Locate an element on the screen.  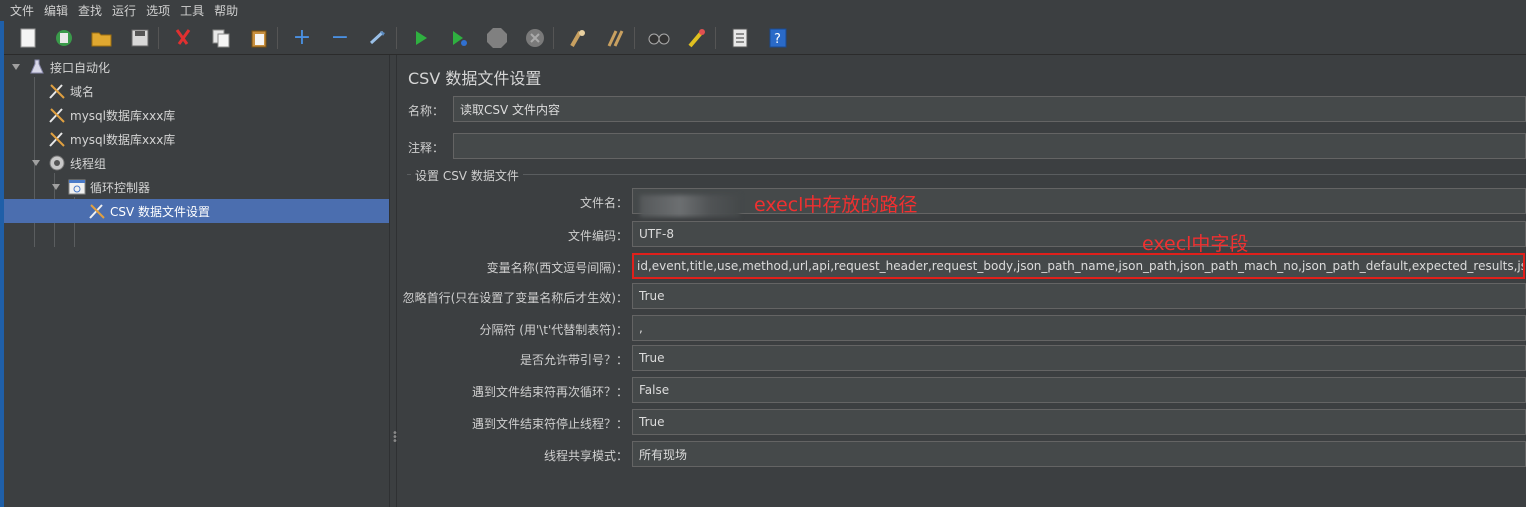
search-icon is located at coordinates (659, 38).